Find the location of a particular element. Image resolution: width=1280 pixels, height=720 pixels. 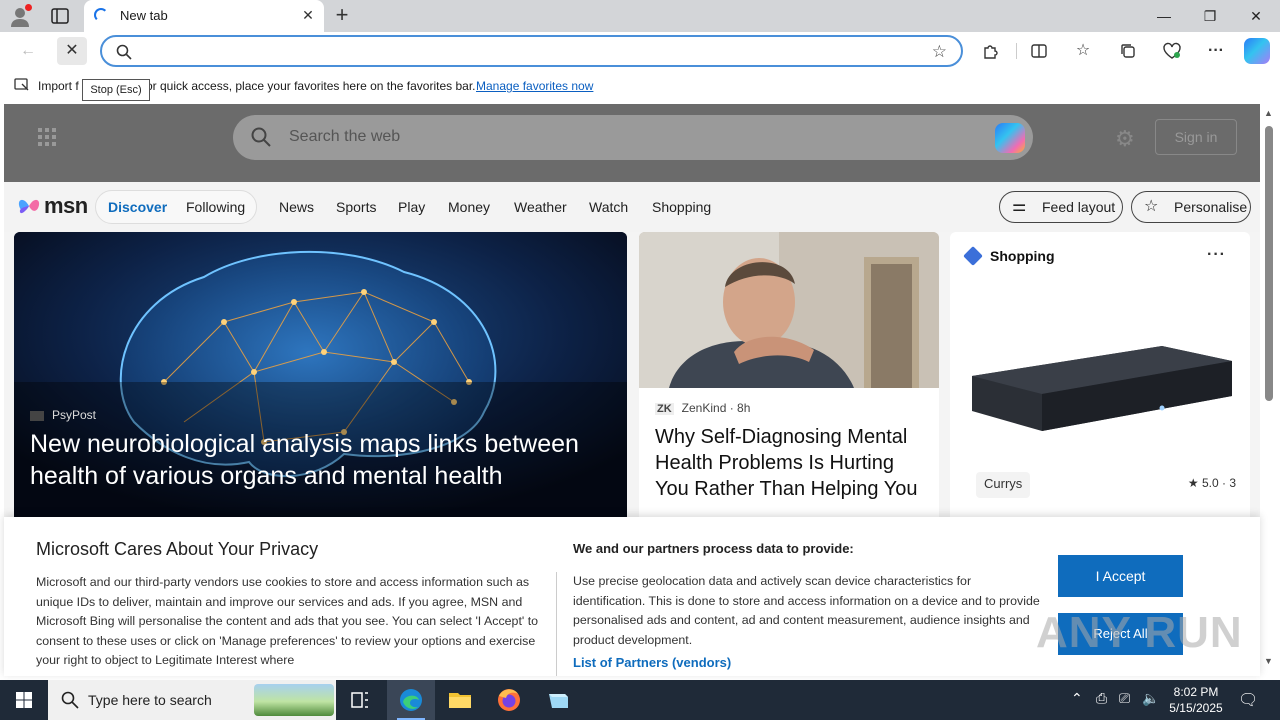

app-launcher-icon is located at coordinates (47, 137).